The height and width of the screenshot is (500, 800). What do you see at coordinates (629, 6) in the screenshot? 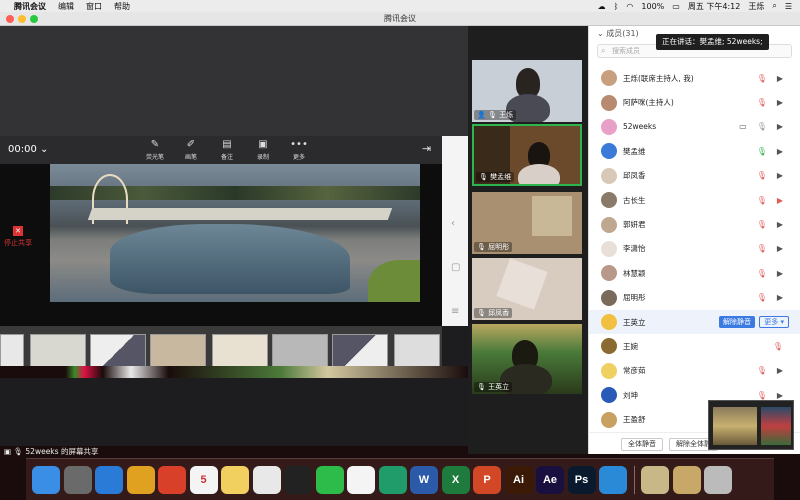
I see `wifi-icon: ◠` at bounding box center [629, 6].